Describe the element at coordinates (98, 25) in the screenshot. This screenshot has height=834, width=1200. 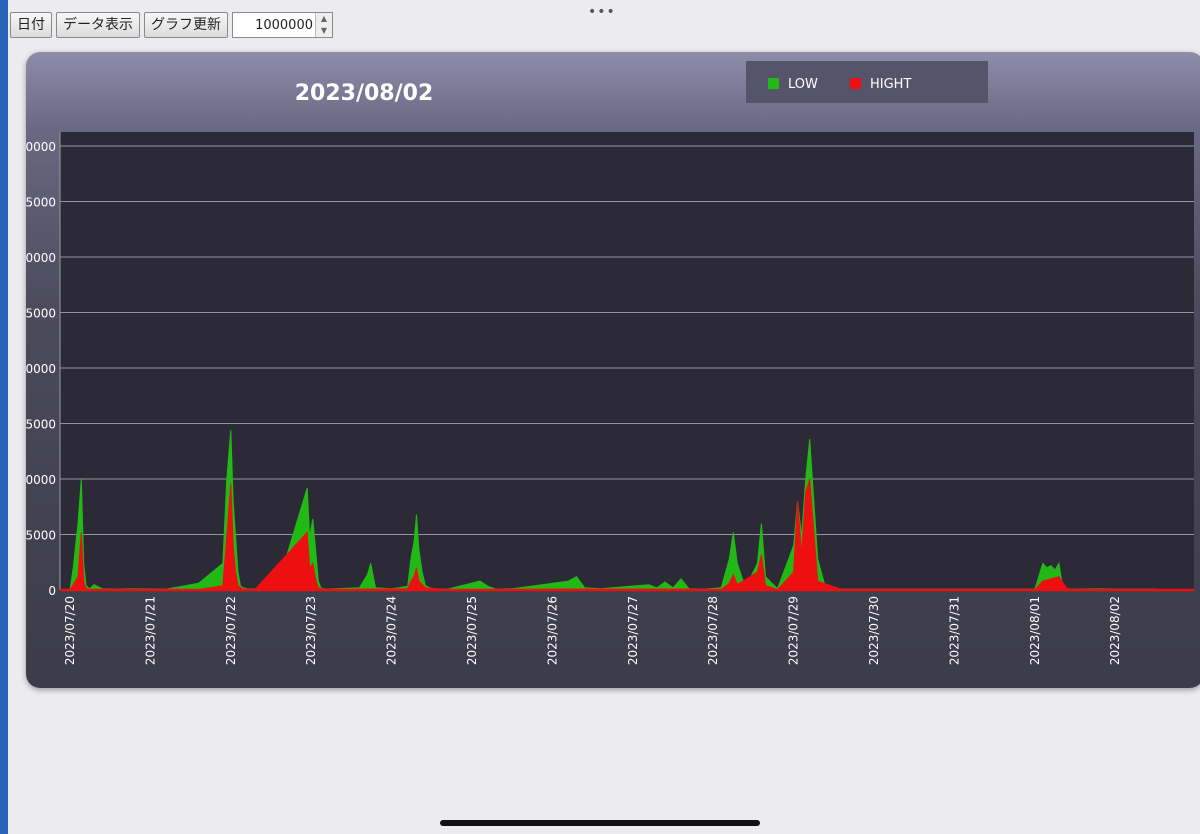
I see `show-data-button: データ表示` at that location.